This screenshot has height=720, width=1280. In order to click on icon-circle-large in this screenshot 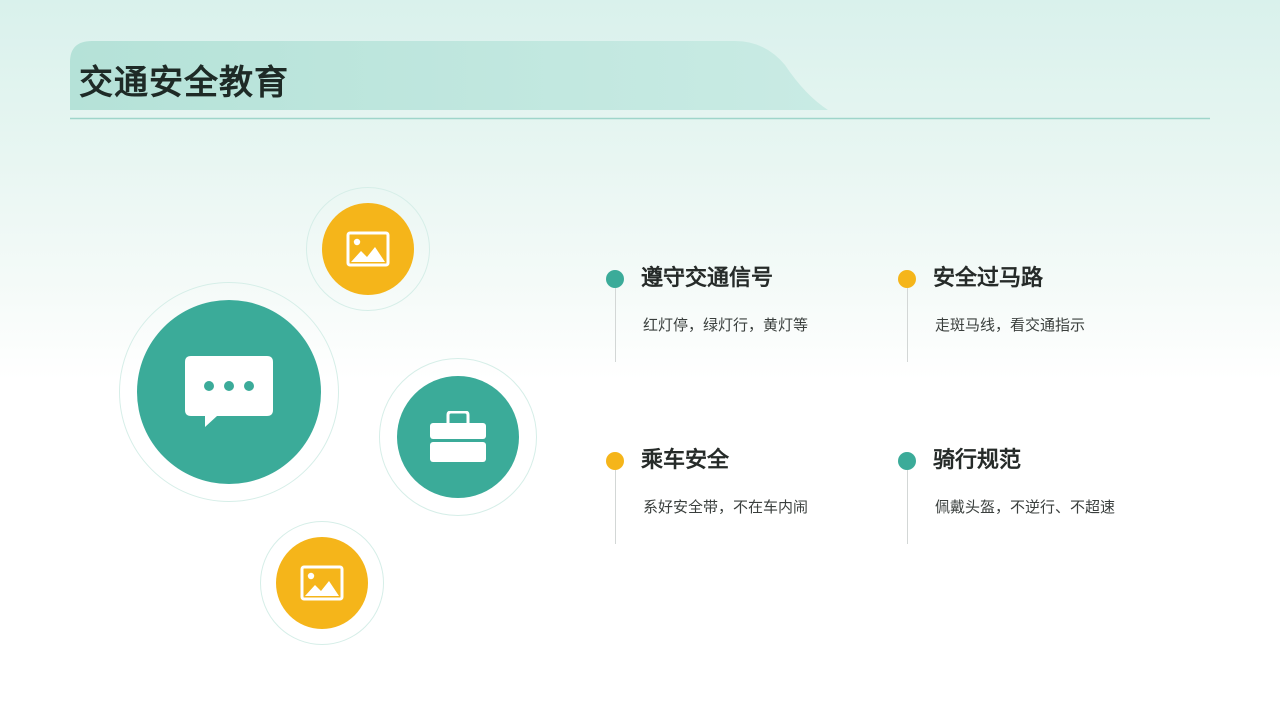, I will do `click(229, 392)`.